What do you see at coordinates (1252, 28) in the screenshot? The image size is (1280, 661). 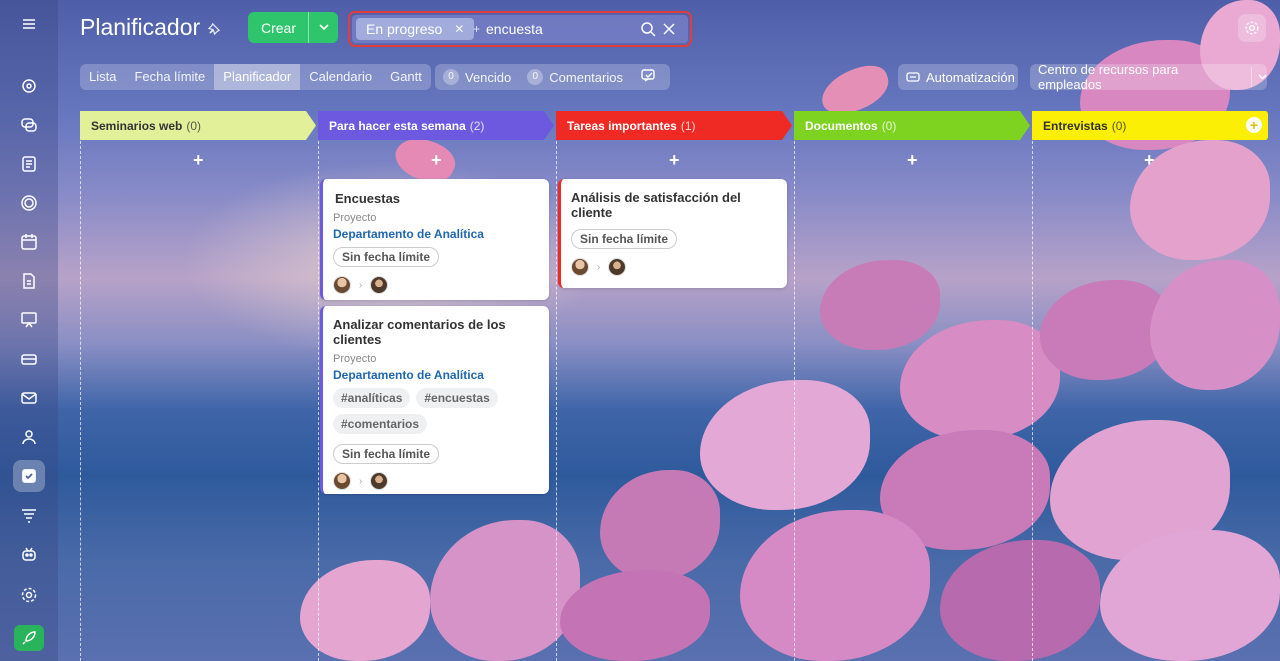 I see `gear-icon` at bounding box center [1252, 28].